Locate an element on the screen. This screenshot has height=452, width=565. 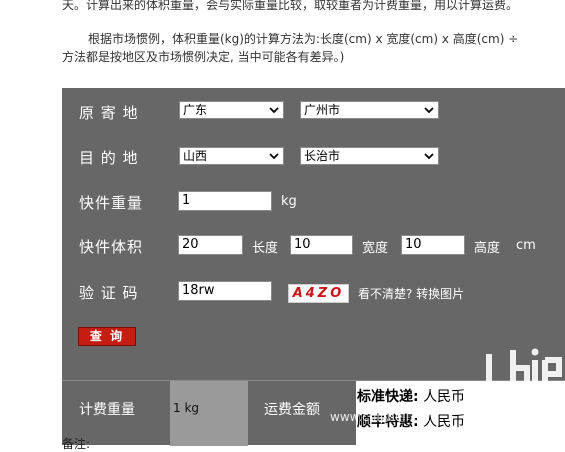
destination-province-value: 山西 is located at coordinates (195, 156).